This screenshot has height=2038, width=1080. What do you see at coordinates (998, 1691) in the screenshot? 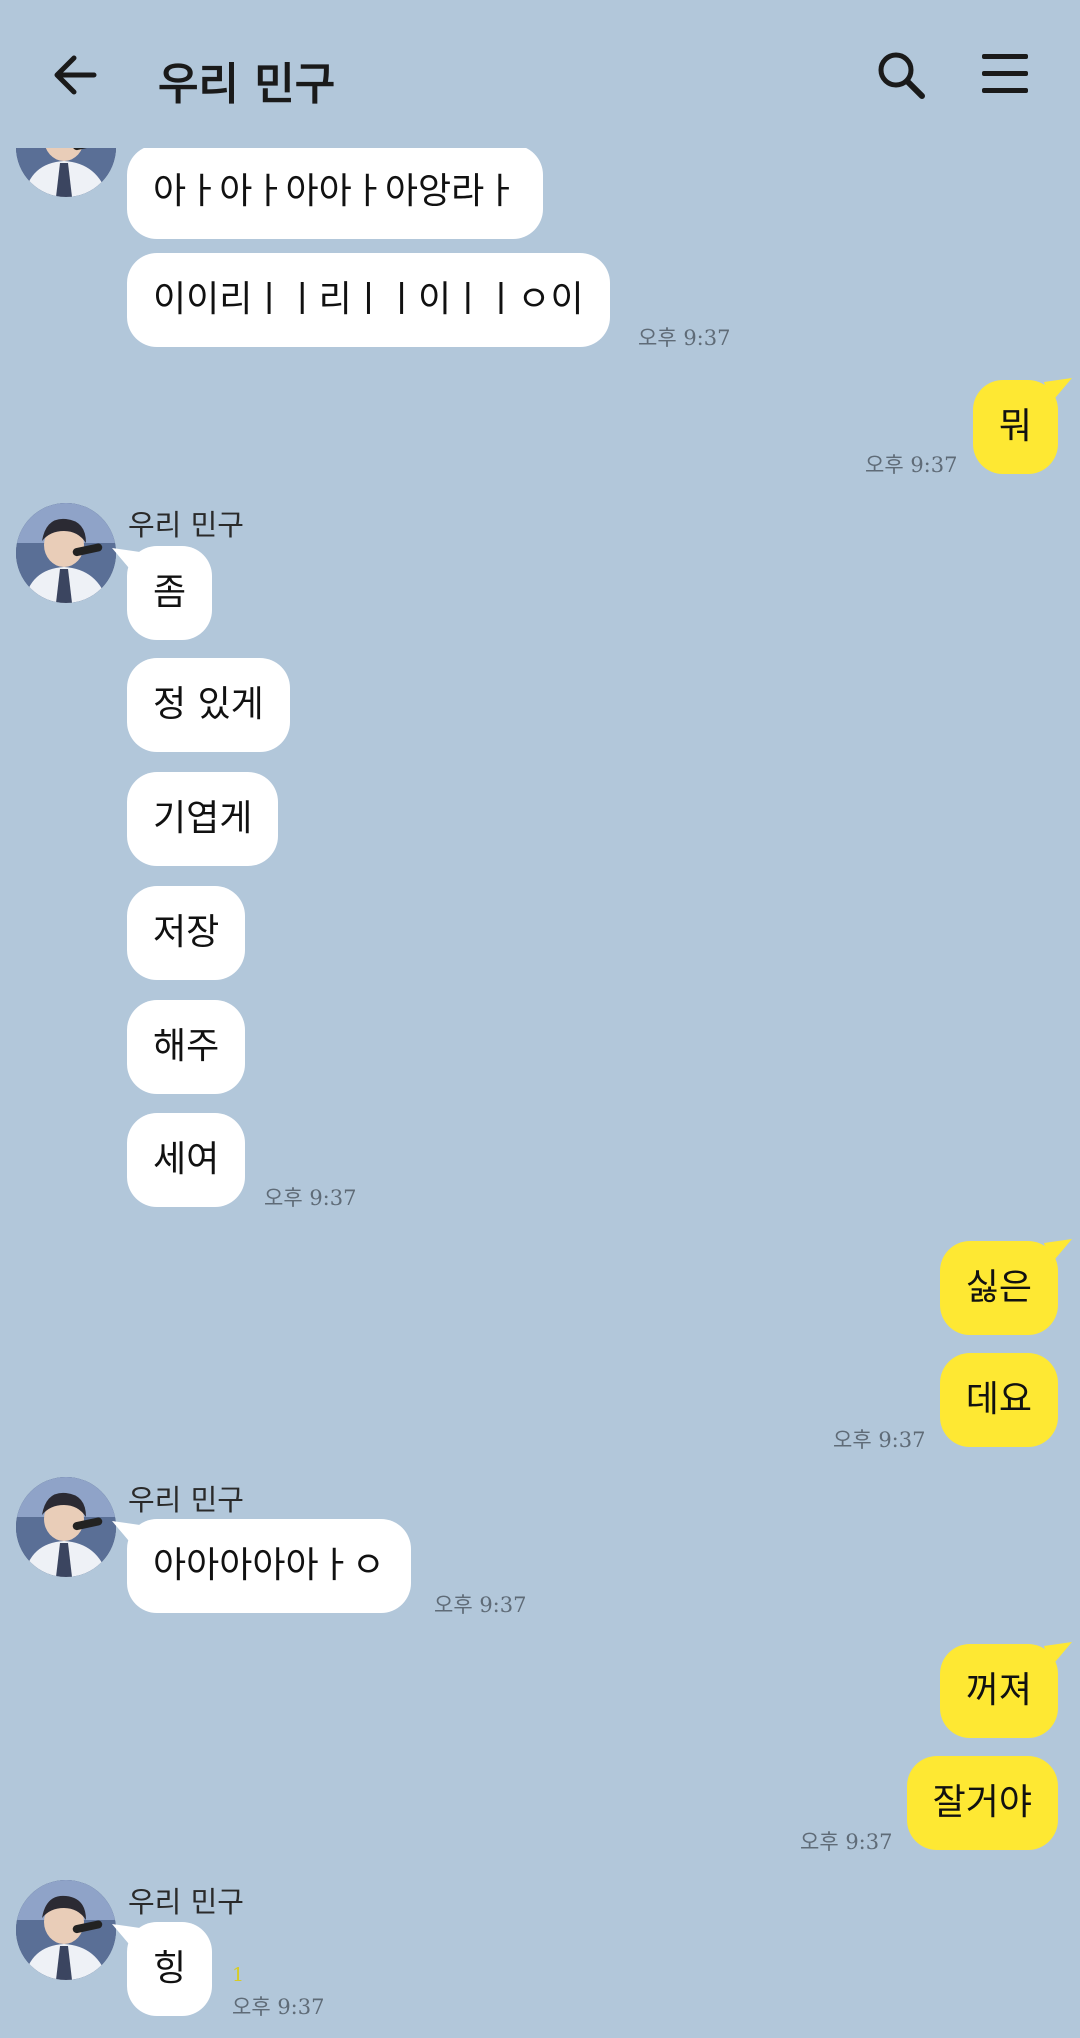
I see `outgoing-message-bubble: 꺼져` at bounding box center [998, 1691].